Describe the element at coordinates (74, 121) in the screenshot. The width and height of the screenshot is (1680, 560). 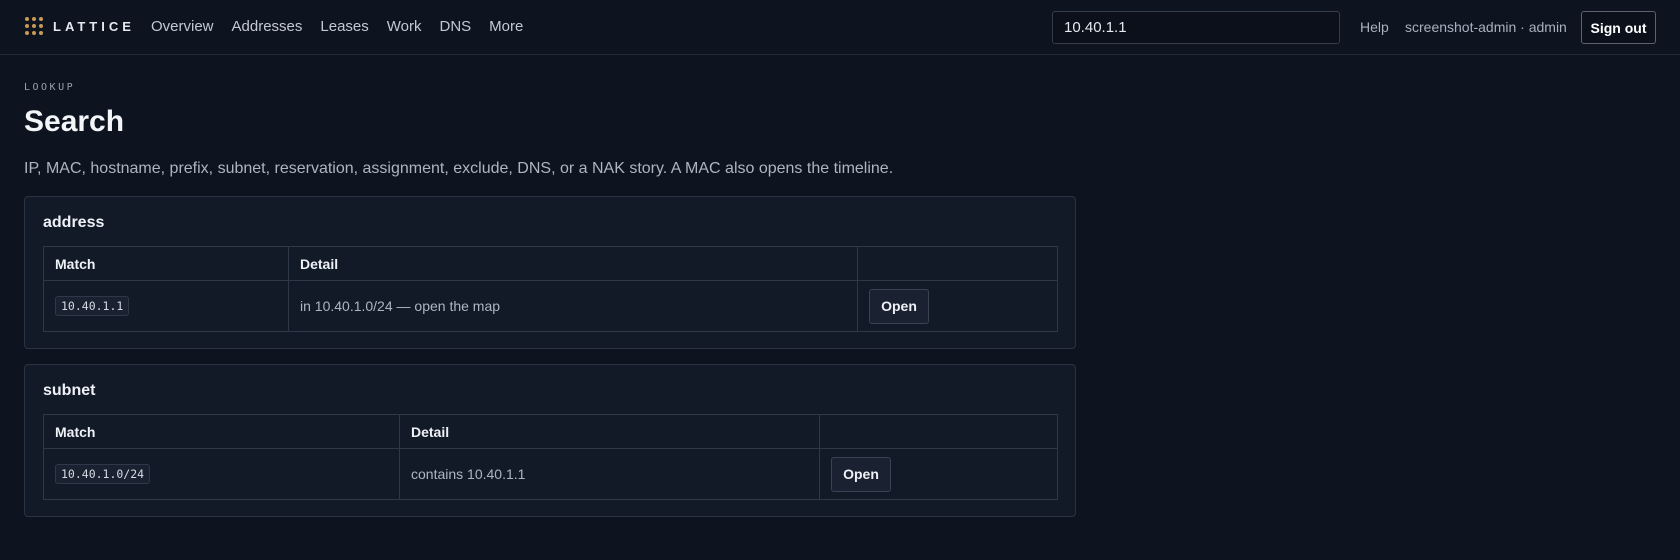
I see `page-title: Search` at that location.